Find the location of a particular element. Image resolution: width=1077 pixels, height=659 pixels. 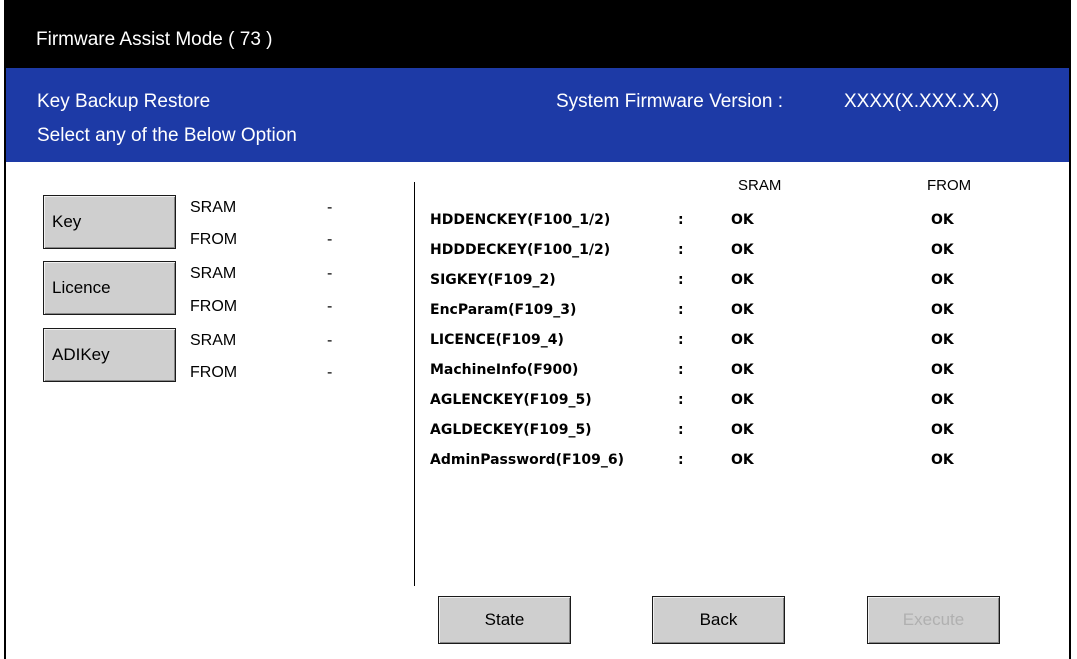

screen-name: Key Backup Restore is located at coordinates (124, 101).